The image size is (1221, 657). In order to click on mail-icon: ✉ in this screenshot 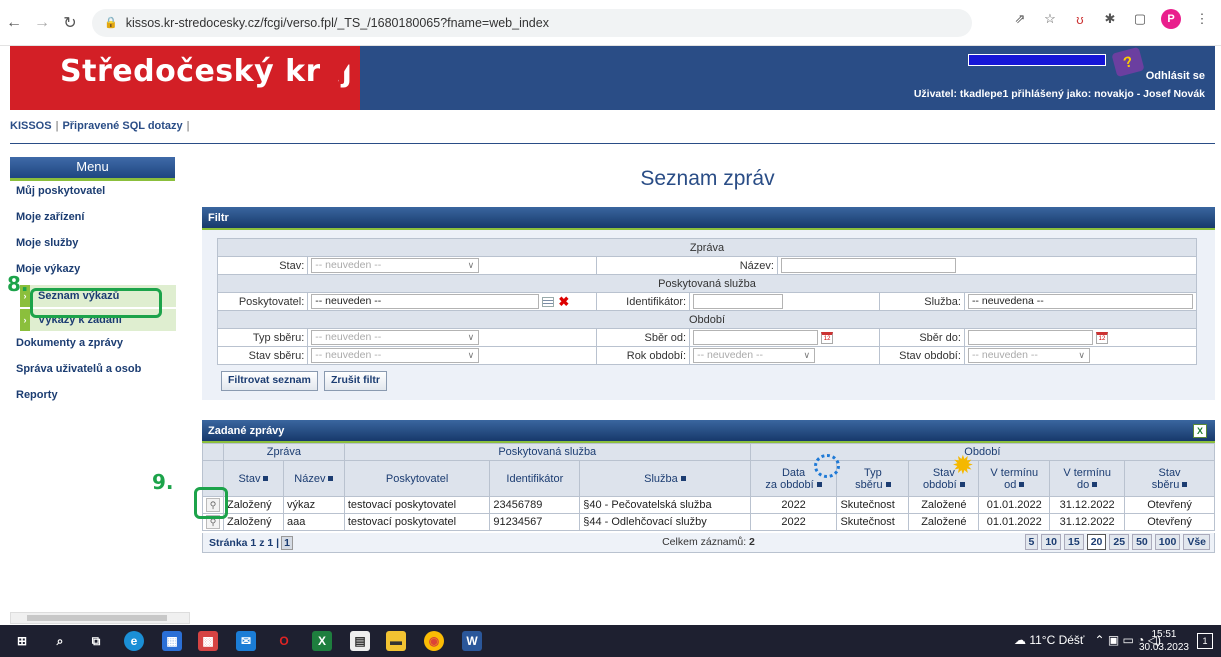, I will do `click(246, 641)`.